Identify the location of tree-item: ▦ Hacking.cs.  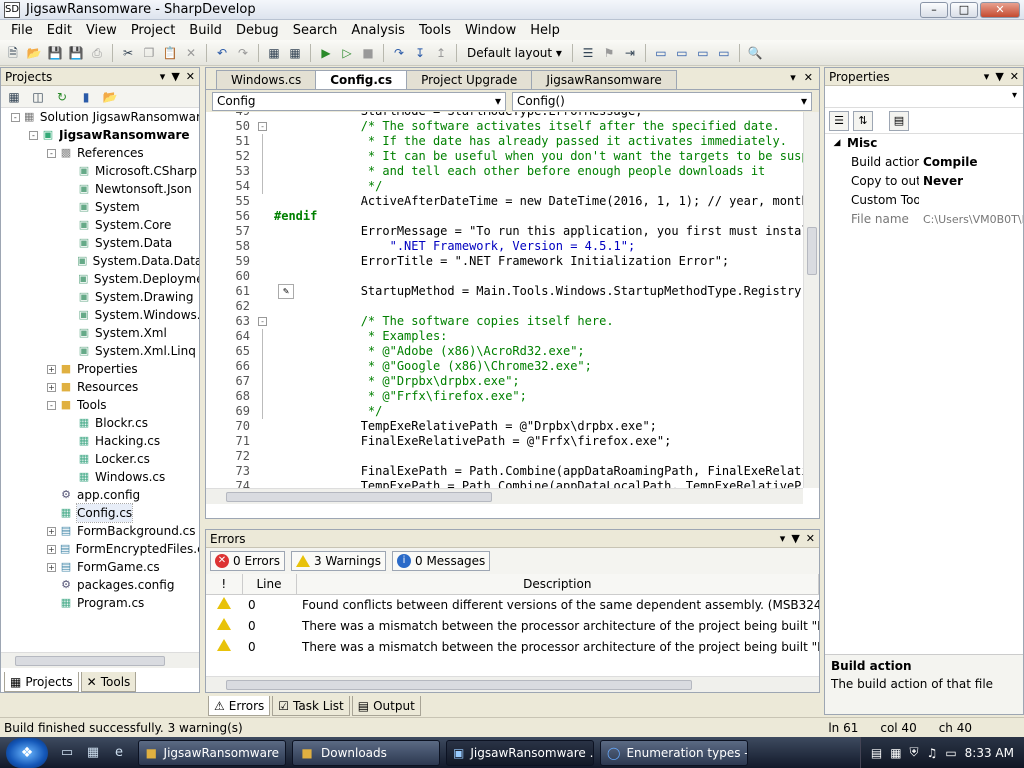
(100, 441).